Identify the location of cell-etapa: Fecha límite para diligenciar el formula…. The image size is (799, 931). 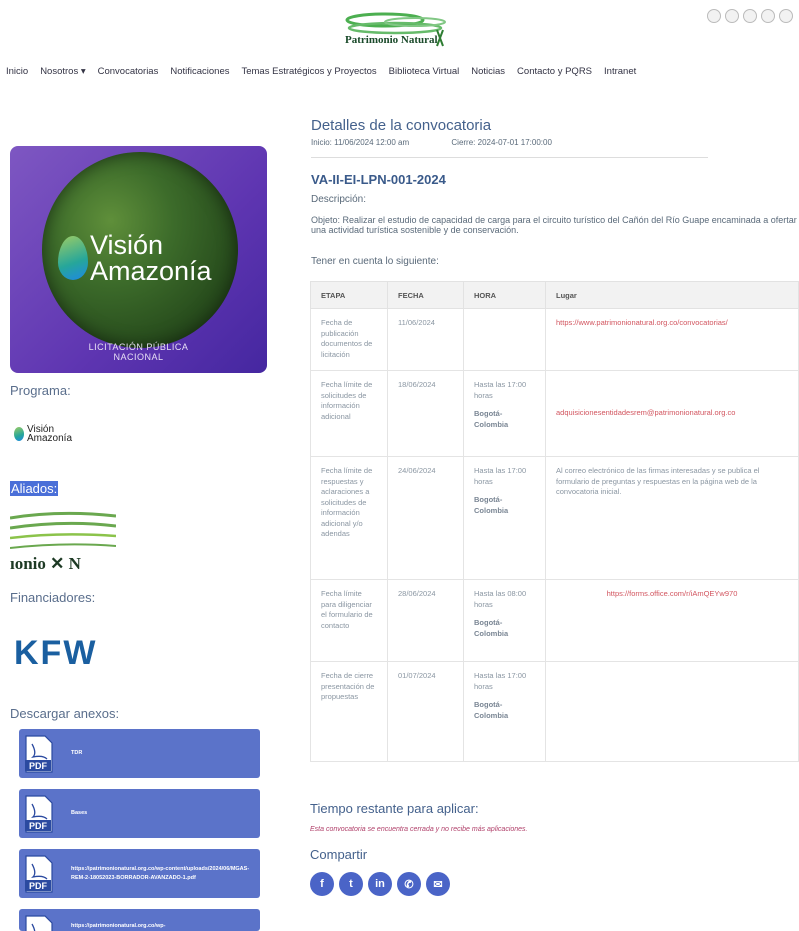
(349, 620).